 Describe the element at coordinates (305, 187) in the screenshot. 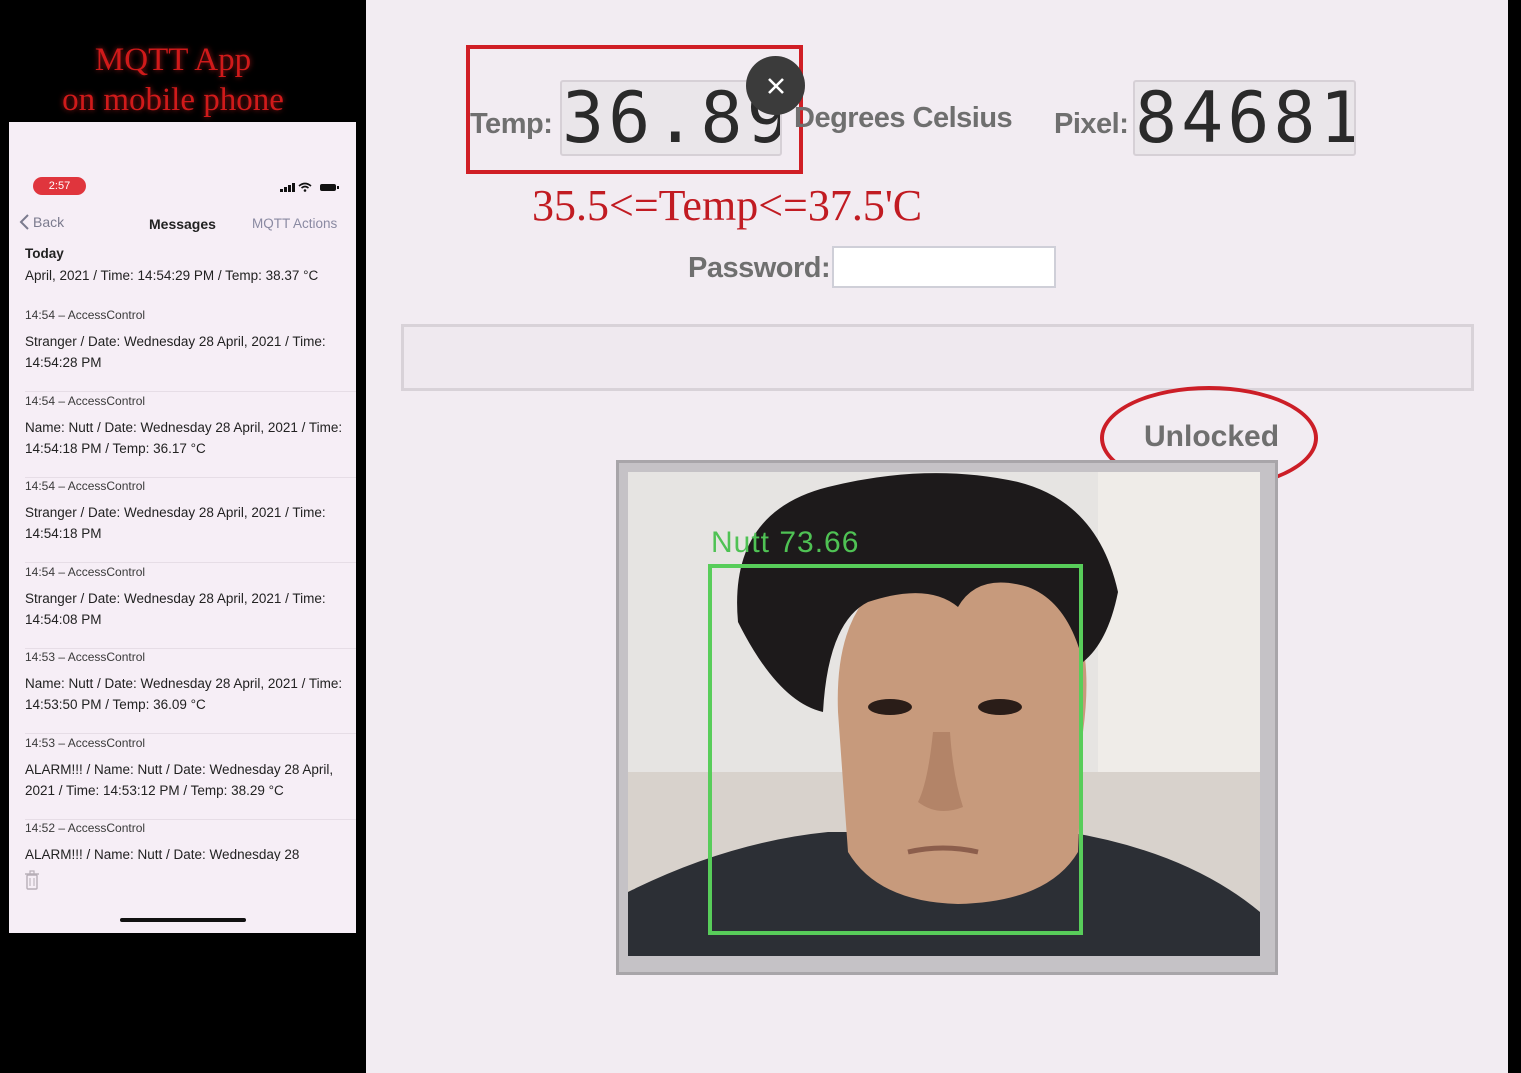

I see `wifi-icon` at that location.